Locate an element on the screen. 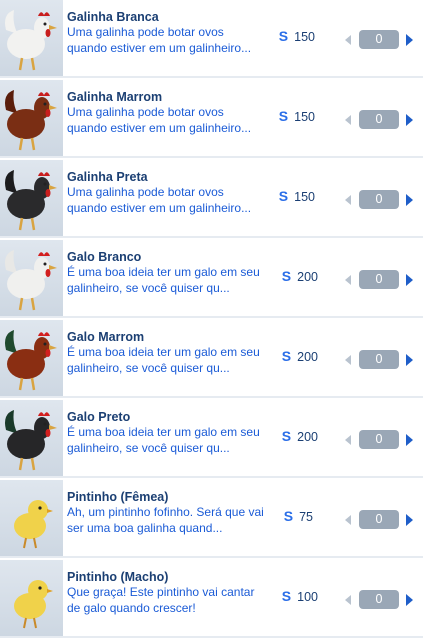  item-name: Pintinho (Fêmea) is located at coordinates (118, 497).